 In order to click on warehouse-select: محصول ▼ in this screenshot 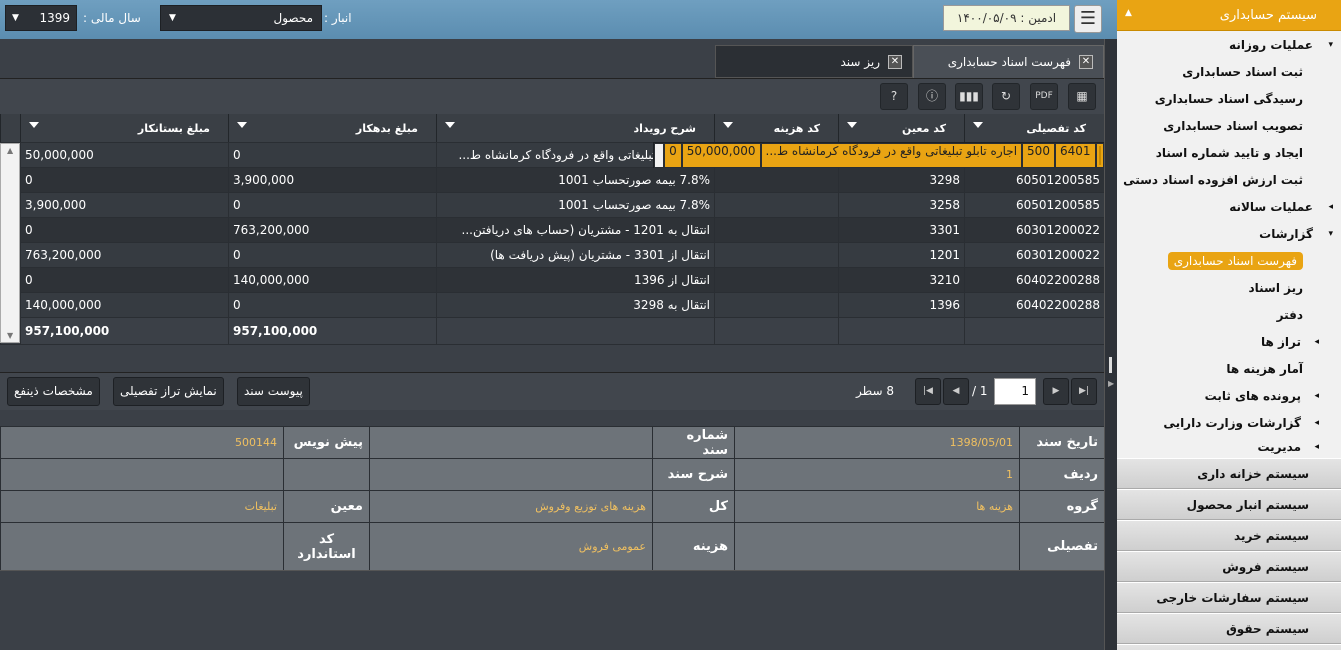, I will do `click(241, 18)`.